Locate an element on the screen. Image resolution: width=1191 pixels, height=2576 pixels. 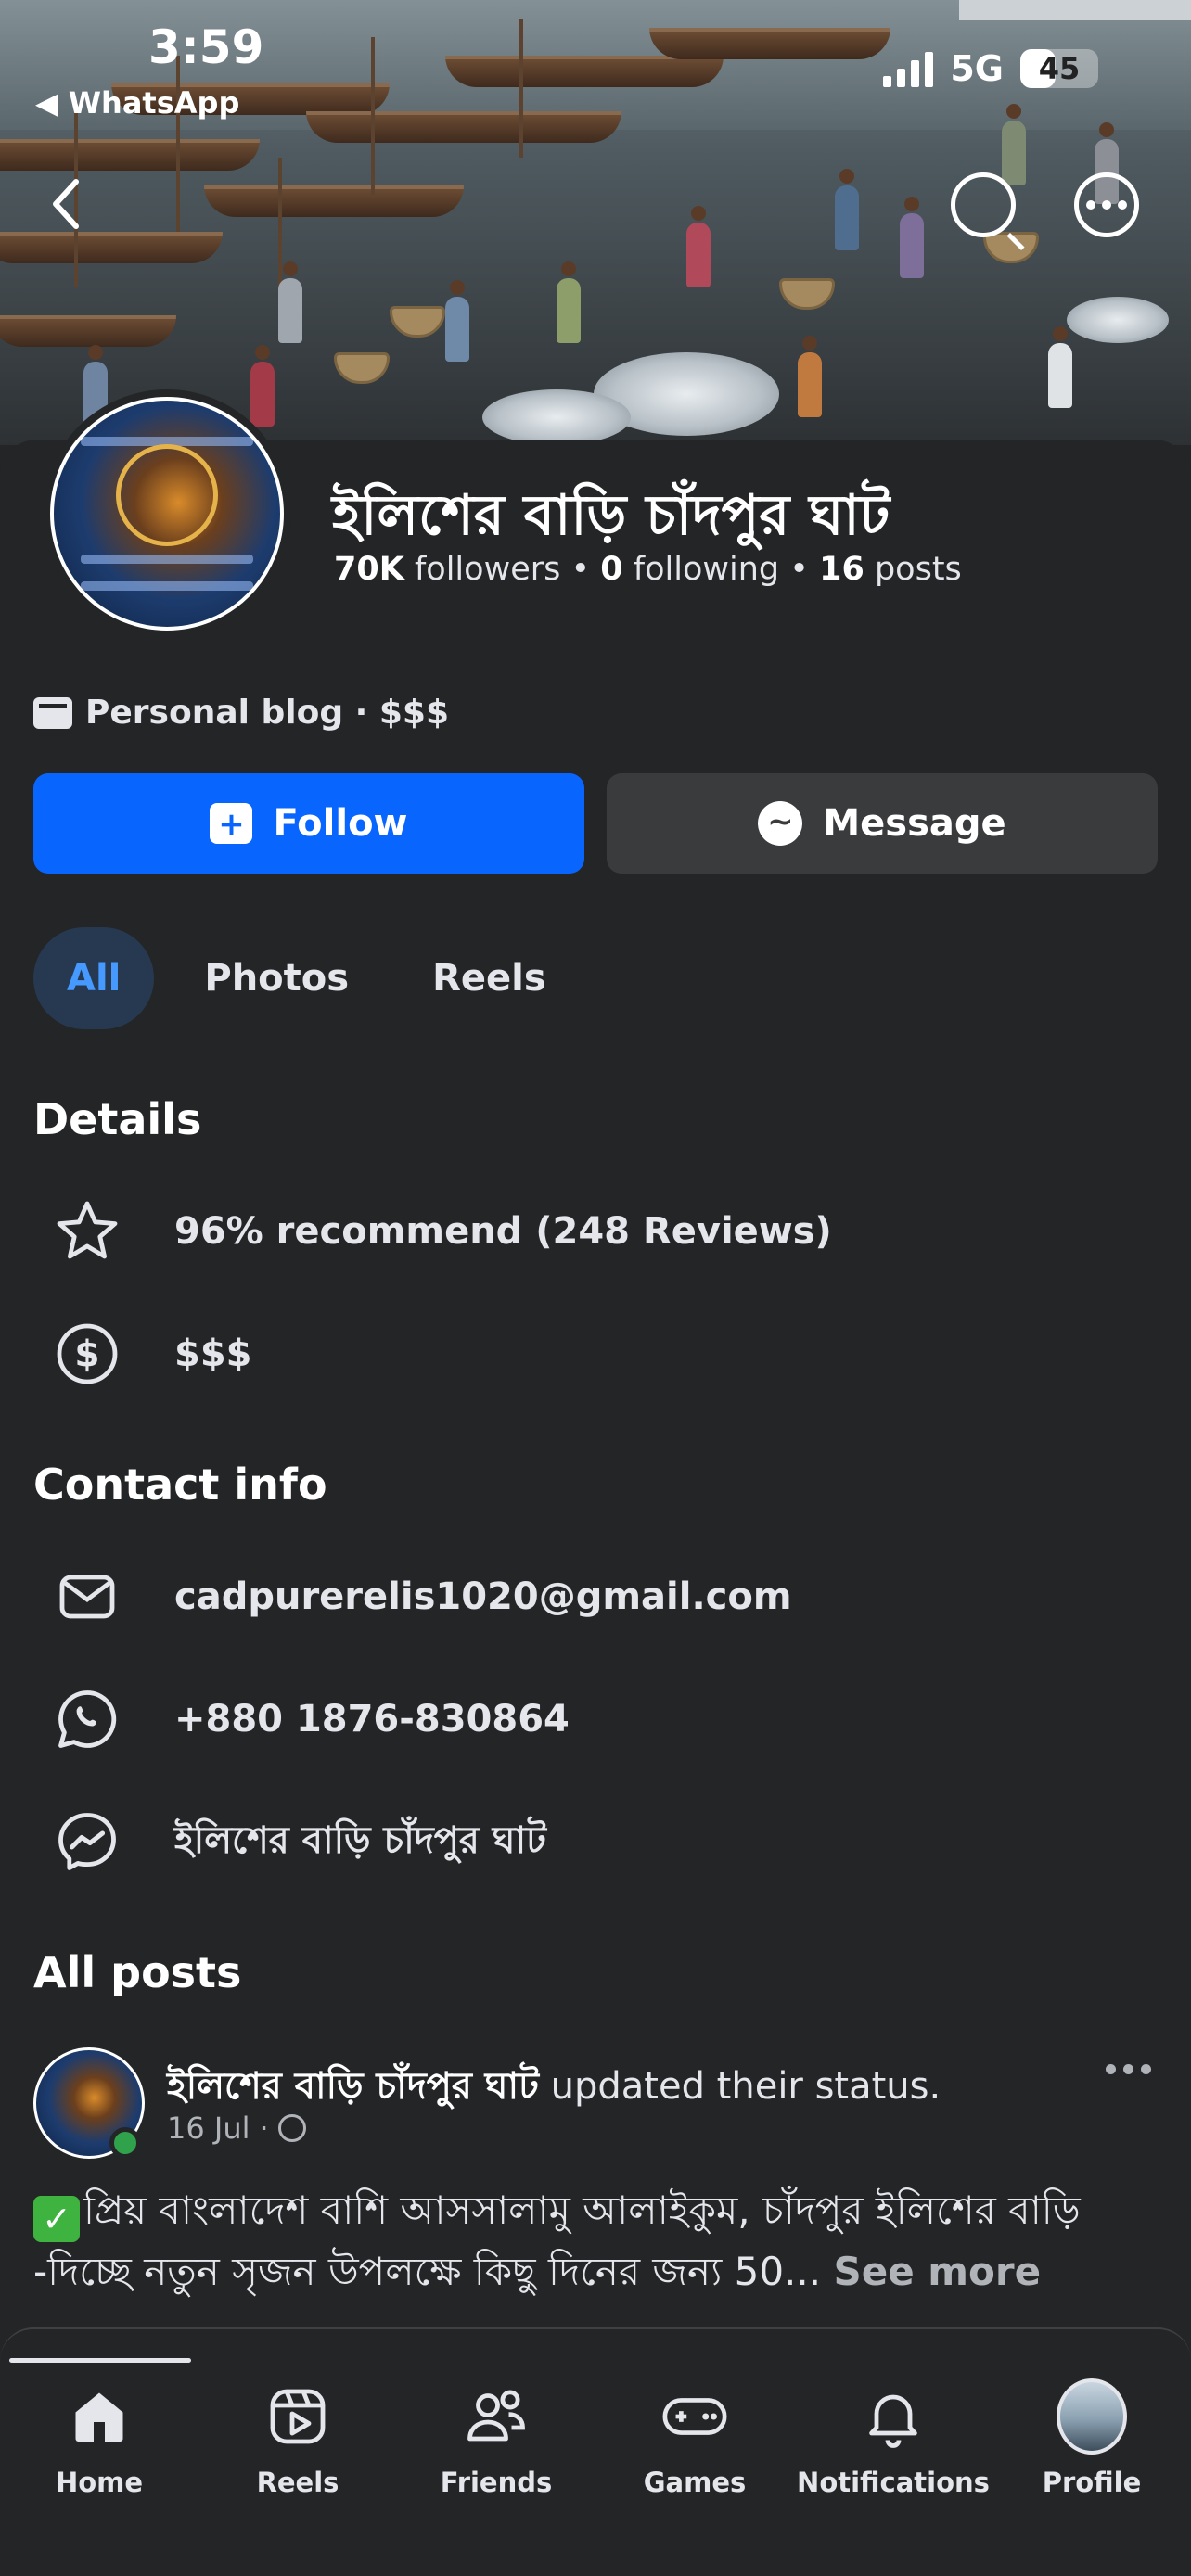
nav-games: Games is located at coordinates (695, 2439).